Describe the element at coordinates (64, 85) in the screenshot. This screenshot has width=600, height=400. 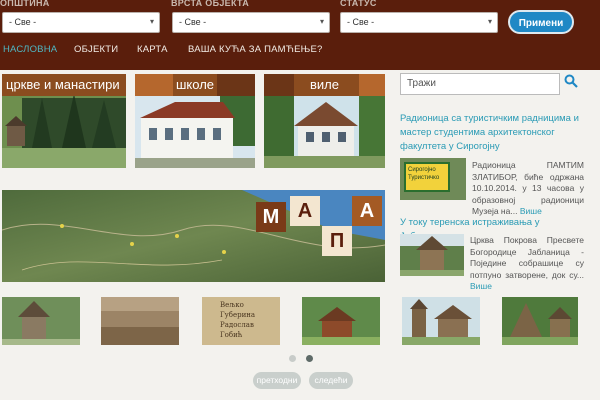
I see `category-label-churches: цркве и манастири` at that location.